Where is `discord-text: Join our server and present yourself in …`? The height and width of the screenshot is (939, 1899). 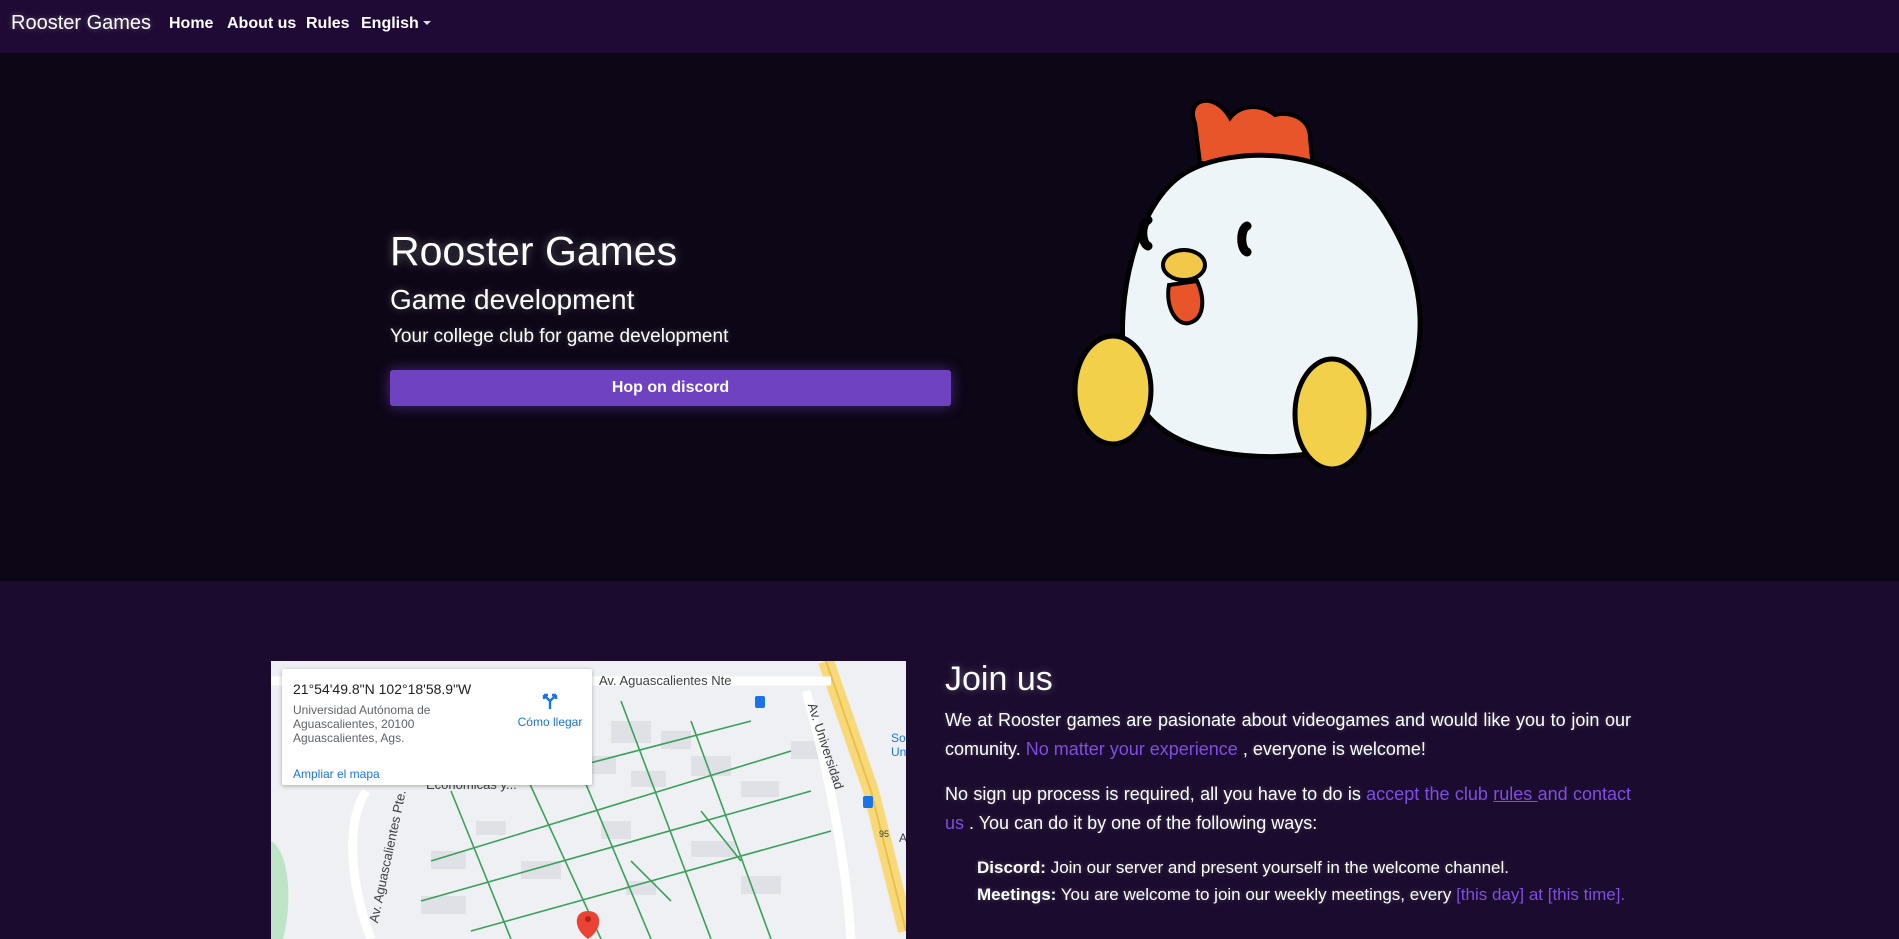 discord-text: Join our server and present yourself in … is located at coordinates (1277, 867).